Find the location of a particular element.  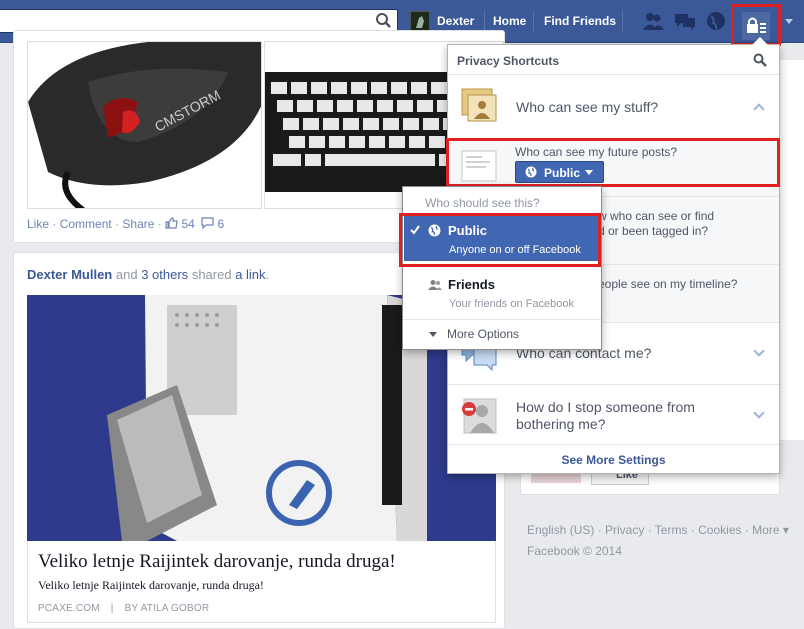

like-link: Like is located at coordinates (38, 224).